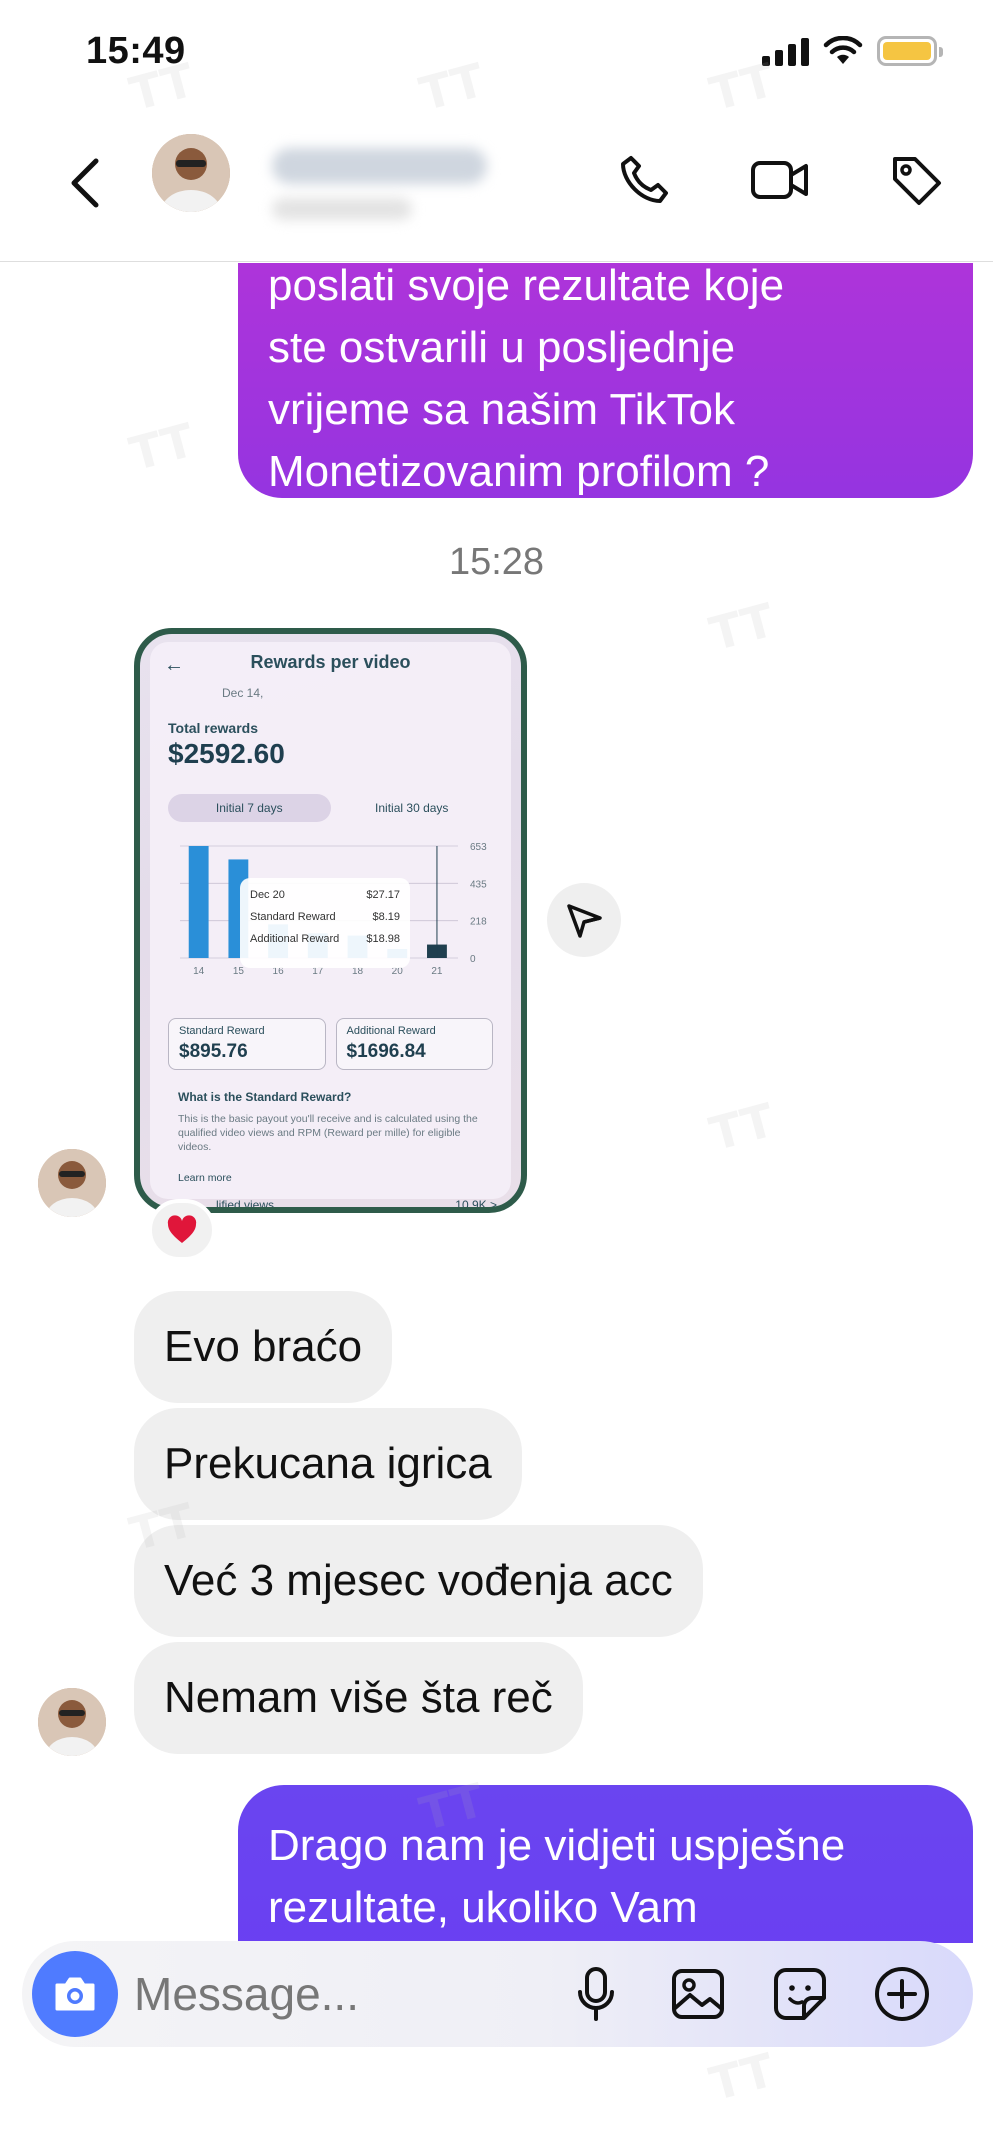 The height and width of the screenshot is (2149, 993). Describe the element at coordinates (342, 209) in the screenshot. I see `contact-subtitle-blurred` at that location.